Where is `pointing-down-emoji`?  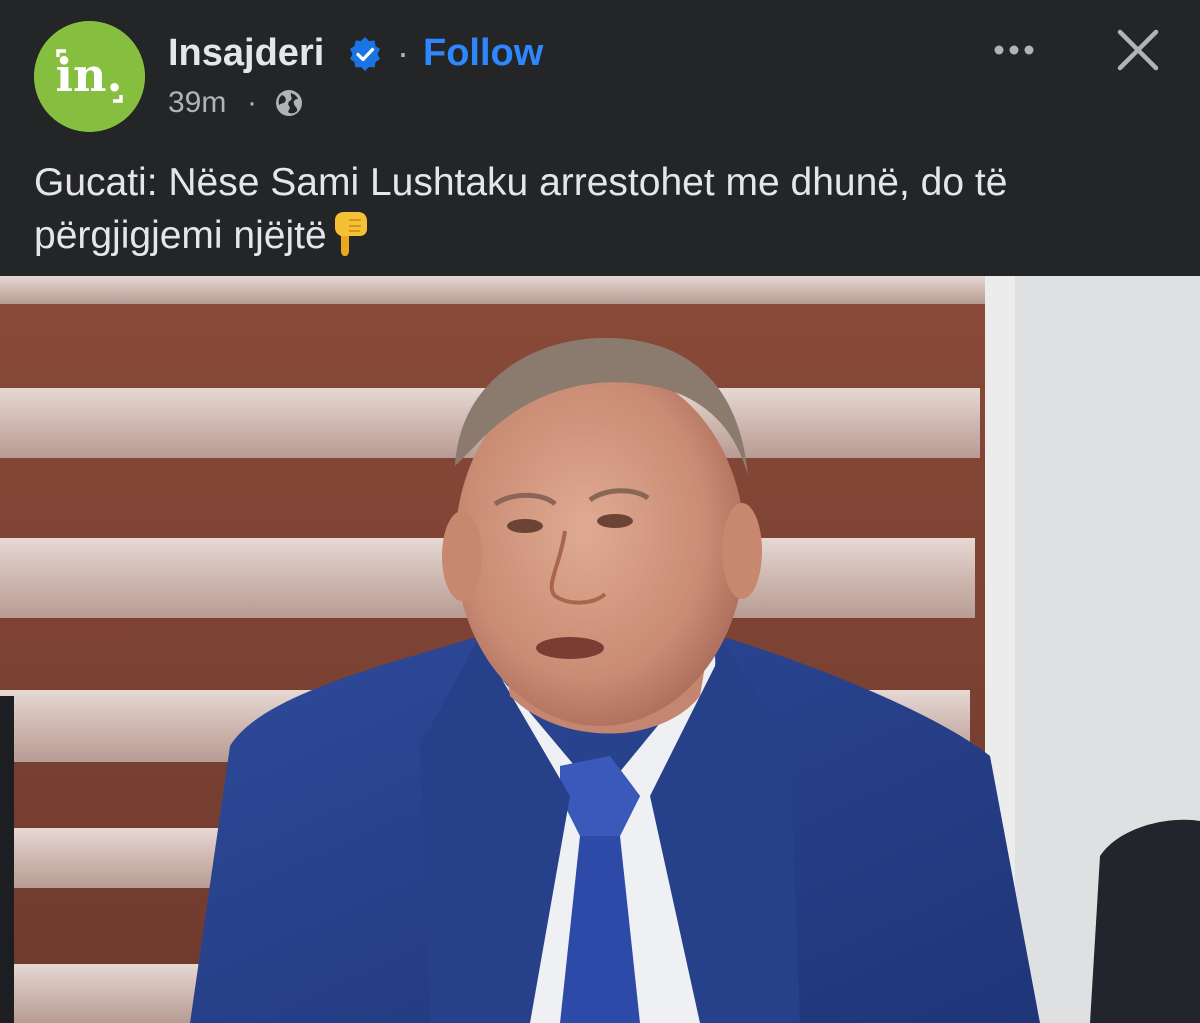 pointing-down-emoji is located at coordinates (350, 234).